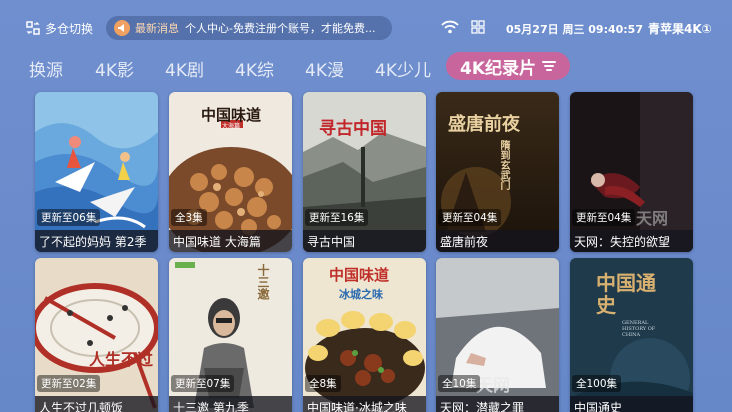  What do you see at coordinates (597, 383) in the screenshot?
I see `episode-badge: 全100集` at bounding box center [597, 383].